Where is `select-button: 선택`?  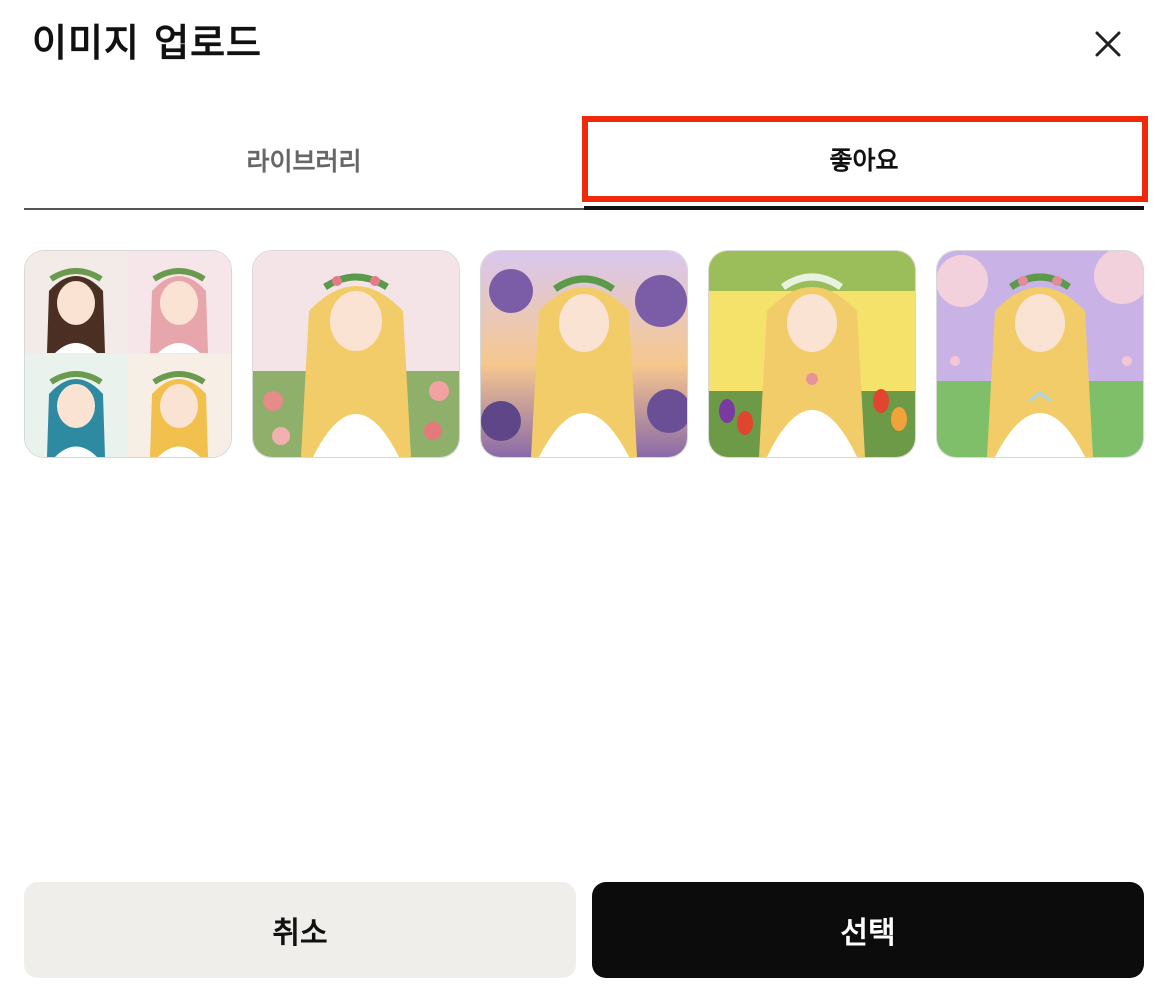
select-button: 선택 is located at coordinates (868, 930).